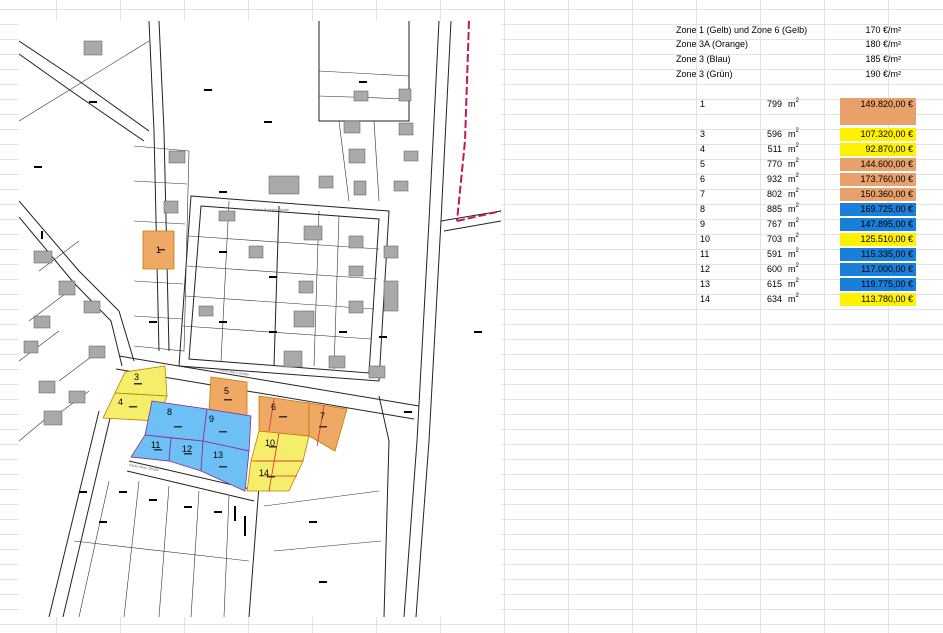  Describe the element at coordinates (881, 74) in the screenshot. I see `zone-price: 190 €/m²` at that location.